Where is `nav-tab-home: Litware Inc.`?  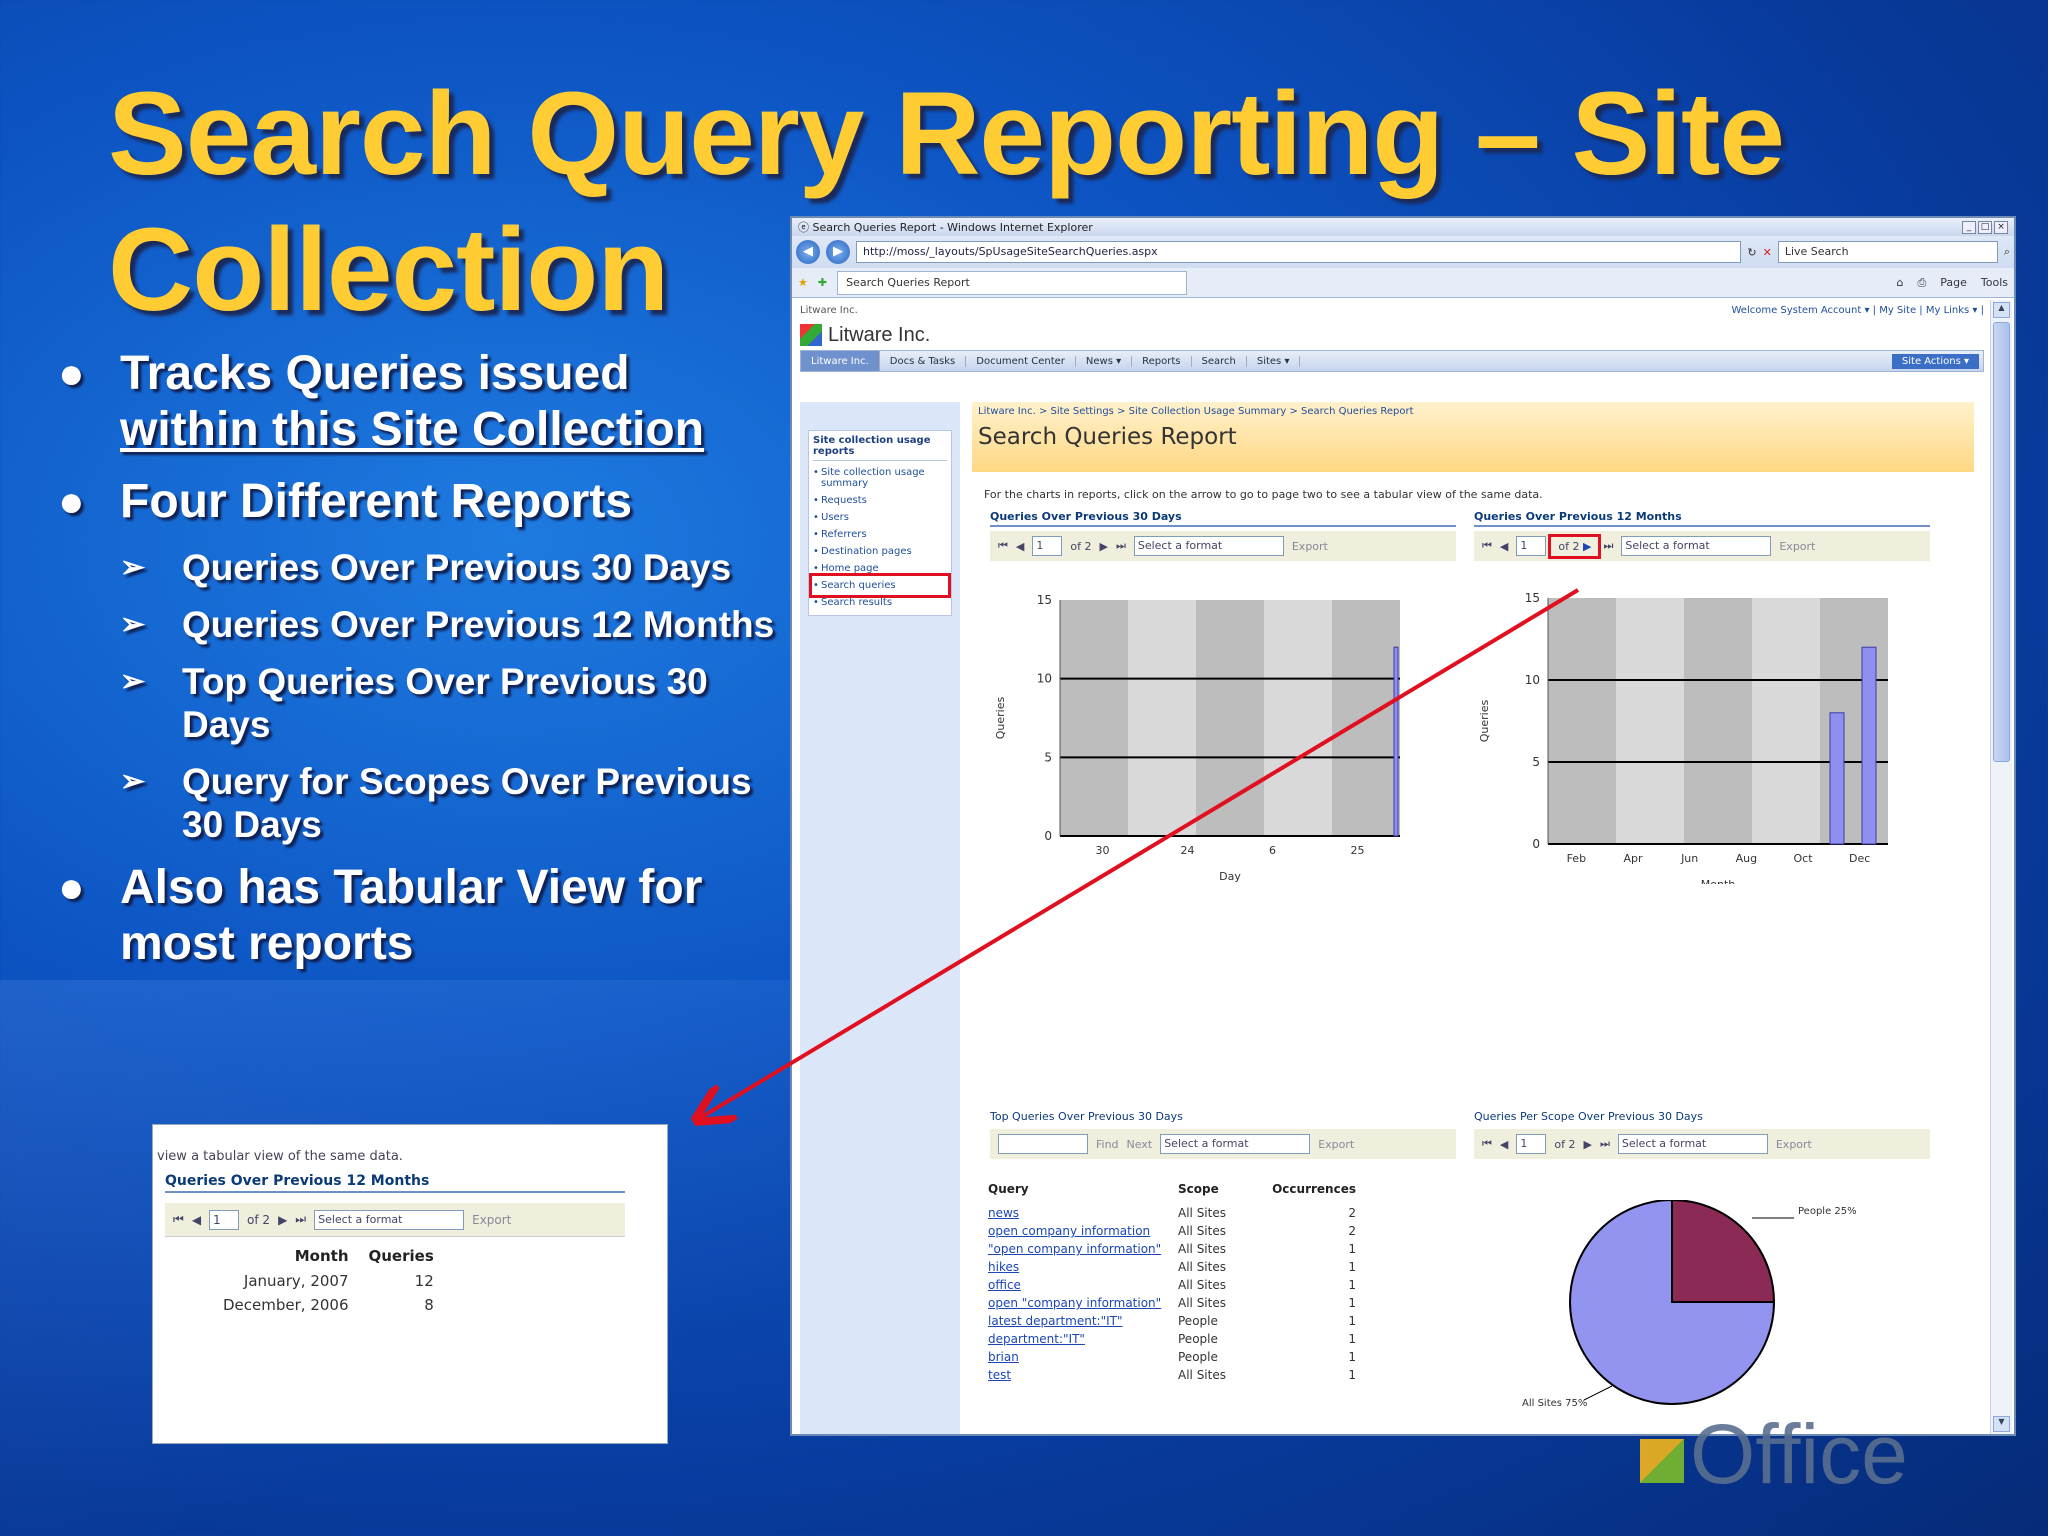
nav-tab-home: Litware Inc. is located at coordinates (840, 361).